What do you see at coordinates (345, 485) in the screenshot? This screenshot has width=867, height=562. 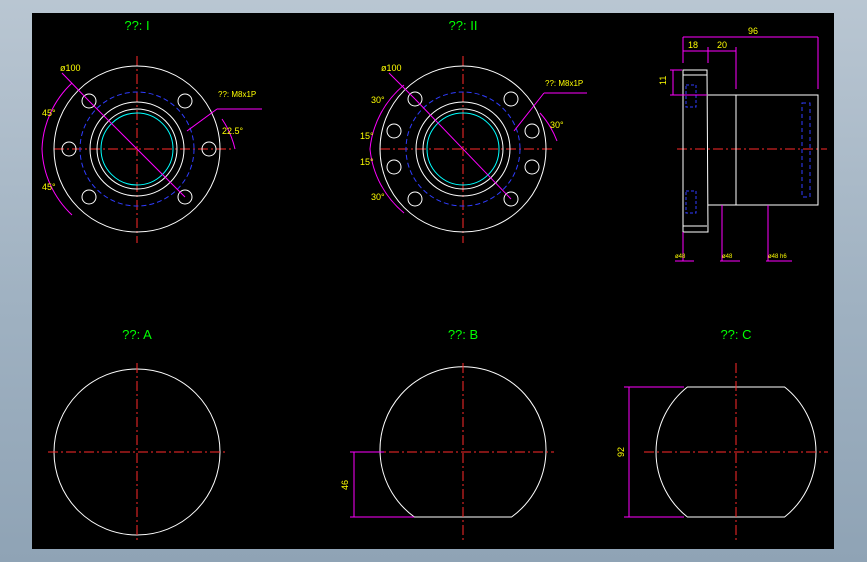 I see `flat-dim: 46` at bounding box center [345, 485].